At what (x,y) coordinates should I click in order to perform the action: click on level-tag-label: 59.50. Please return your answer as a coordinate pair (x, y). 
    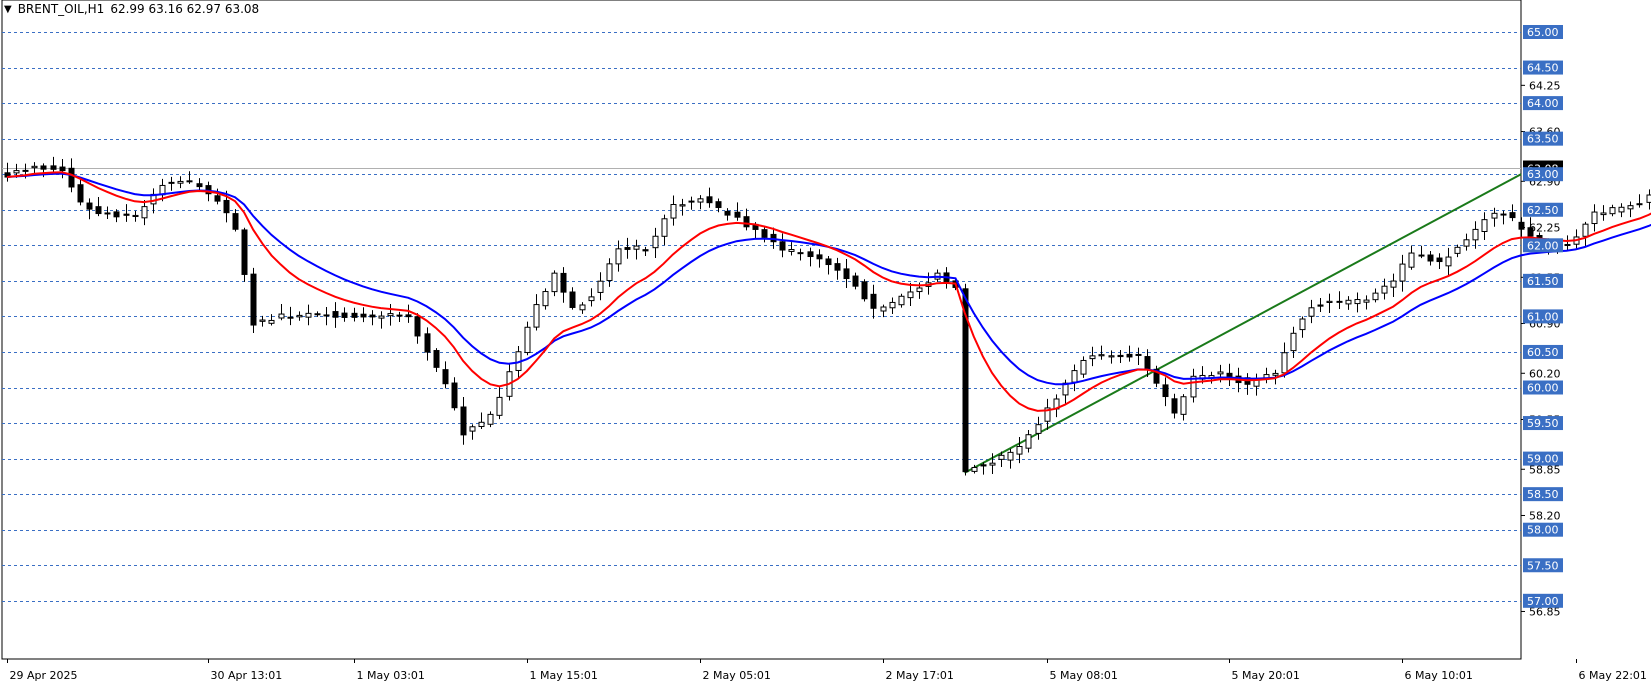
    Looking at the image, I should click on (1543, 423).